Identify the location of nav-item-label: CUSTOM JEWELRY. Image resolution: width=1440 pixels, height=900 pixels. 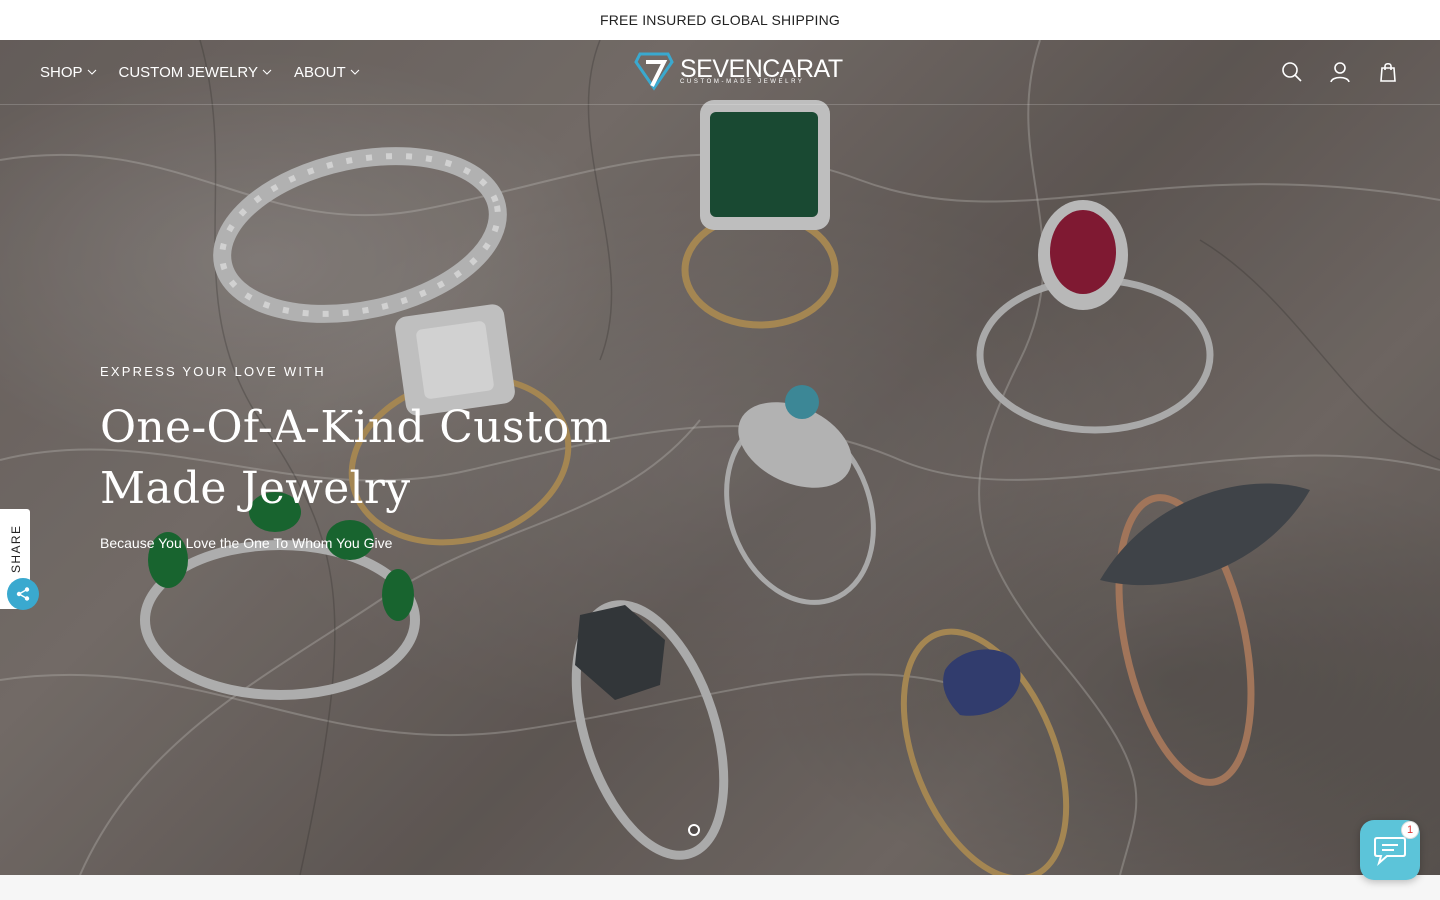
(188, 72).